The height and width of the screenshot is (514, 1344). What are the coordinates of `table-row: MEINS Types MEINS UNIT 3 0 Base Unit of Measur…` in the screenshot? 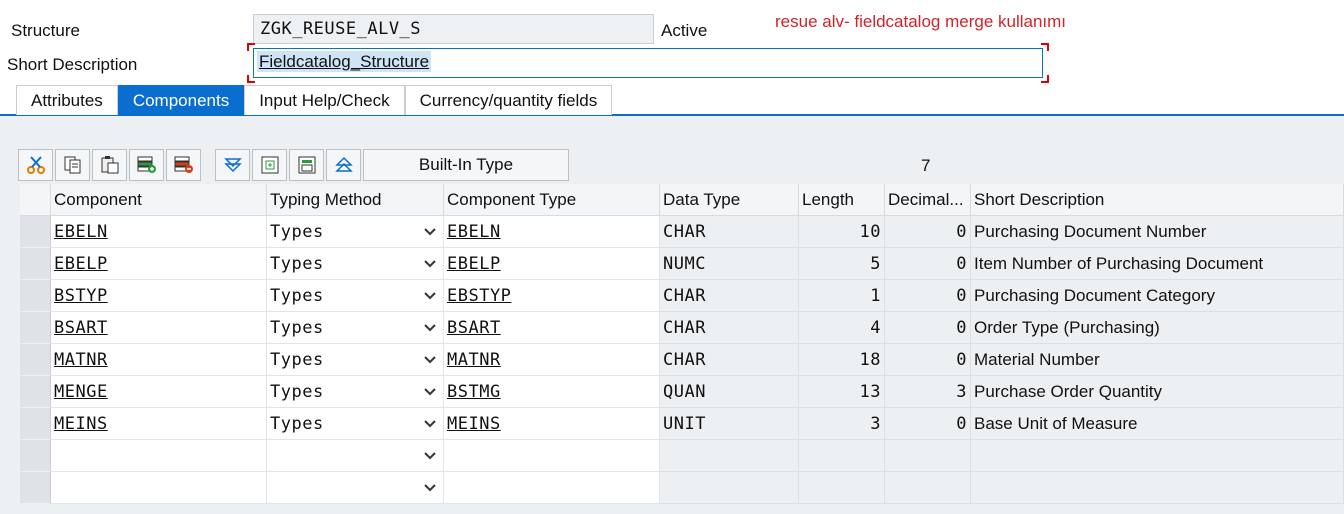 It's located at (682, 424).